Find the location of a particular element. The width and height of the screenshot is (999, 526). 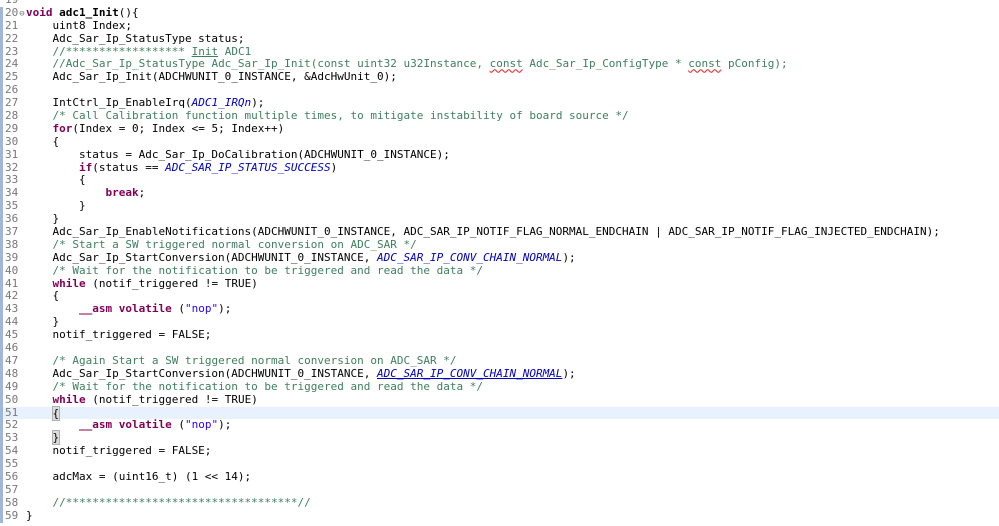

line-number-text: 29 is located at coordinates (12, 128).